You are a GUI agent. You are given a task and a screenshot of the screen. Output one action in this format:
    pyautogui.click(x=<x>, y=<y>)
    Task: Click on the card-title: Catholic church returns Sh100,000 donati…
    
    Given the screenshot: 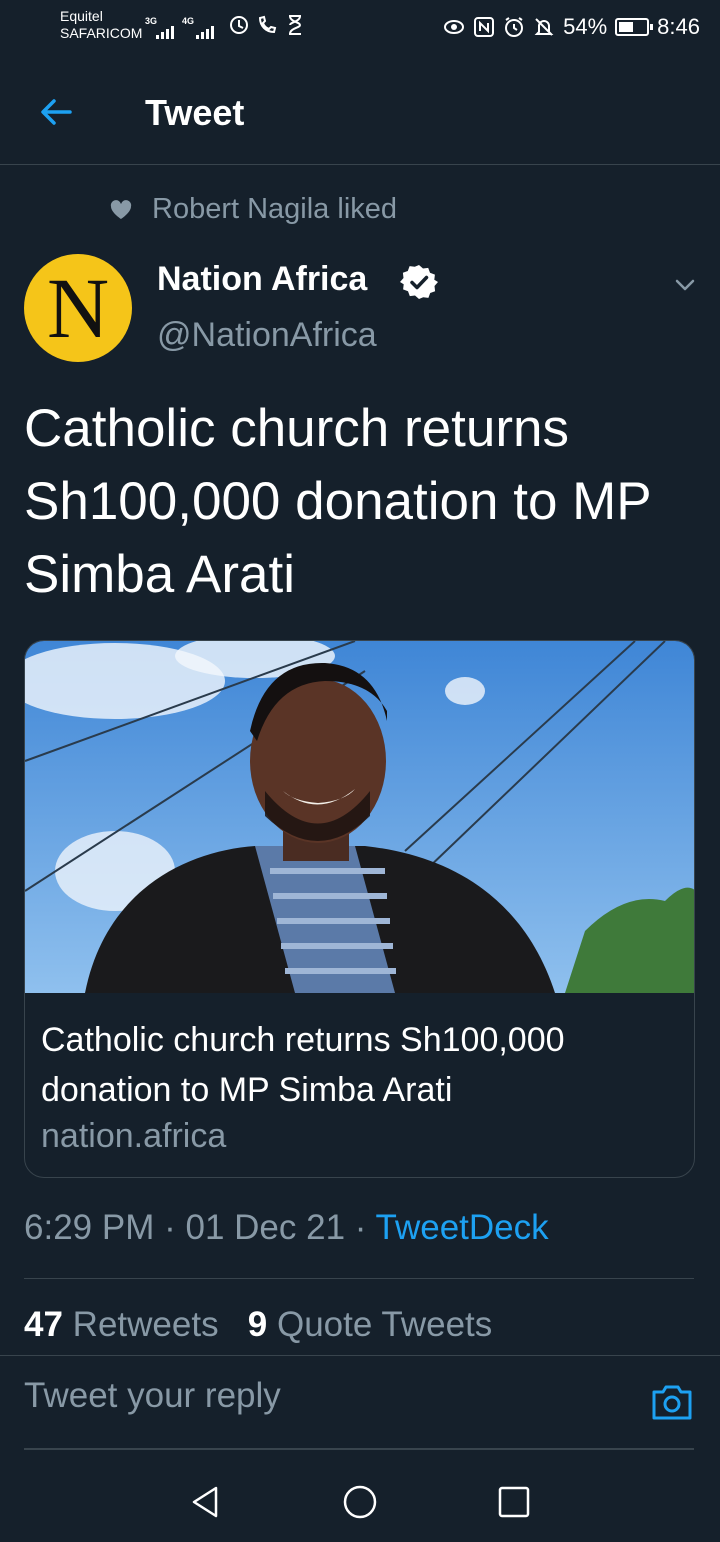 What is the action you would take?
    pyautogui.click(x=303, y=1065)
    